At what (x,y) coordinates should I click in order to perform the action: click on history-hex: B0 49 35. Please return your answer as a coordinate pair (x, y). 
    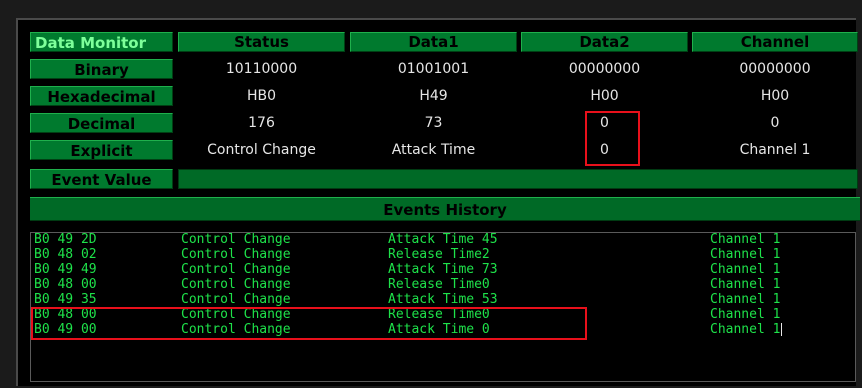
    Looking at the image, I should click on (65, 299).